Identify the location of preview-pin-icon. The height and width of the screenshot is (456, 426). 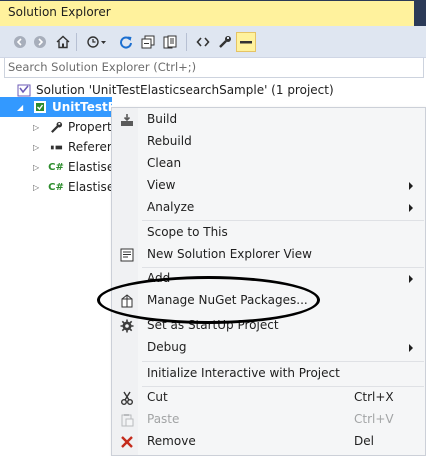
(246, 42).